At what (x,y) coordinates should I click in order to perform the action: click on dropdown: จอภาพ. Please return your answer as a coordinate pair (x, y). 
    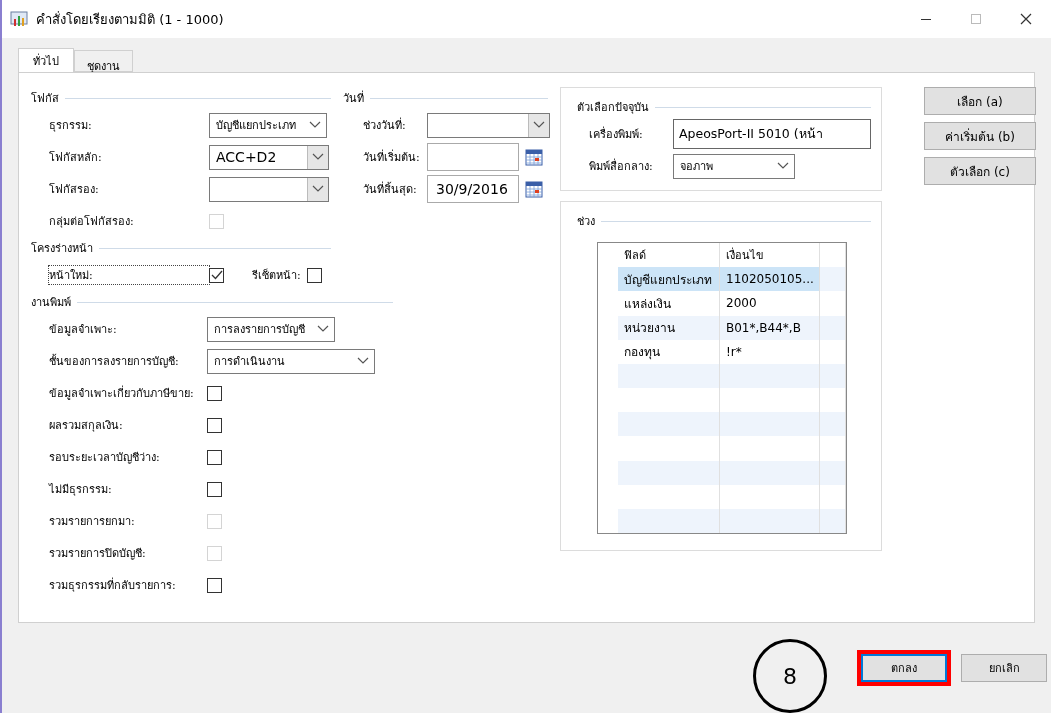
    Looking at the image, I should click on (734, 166).